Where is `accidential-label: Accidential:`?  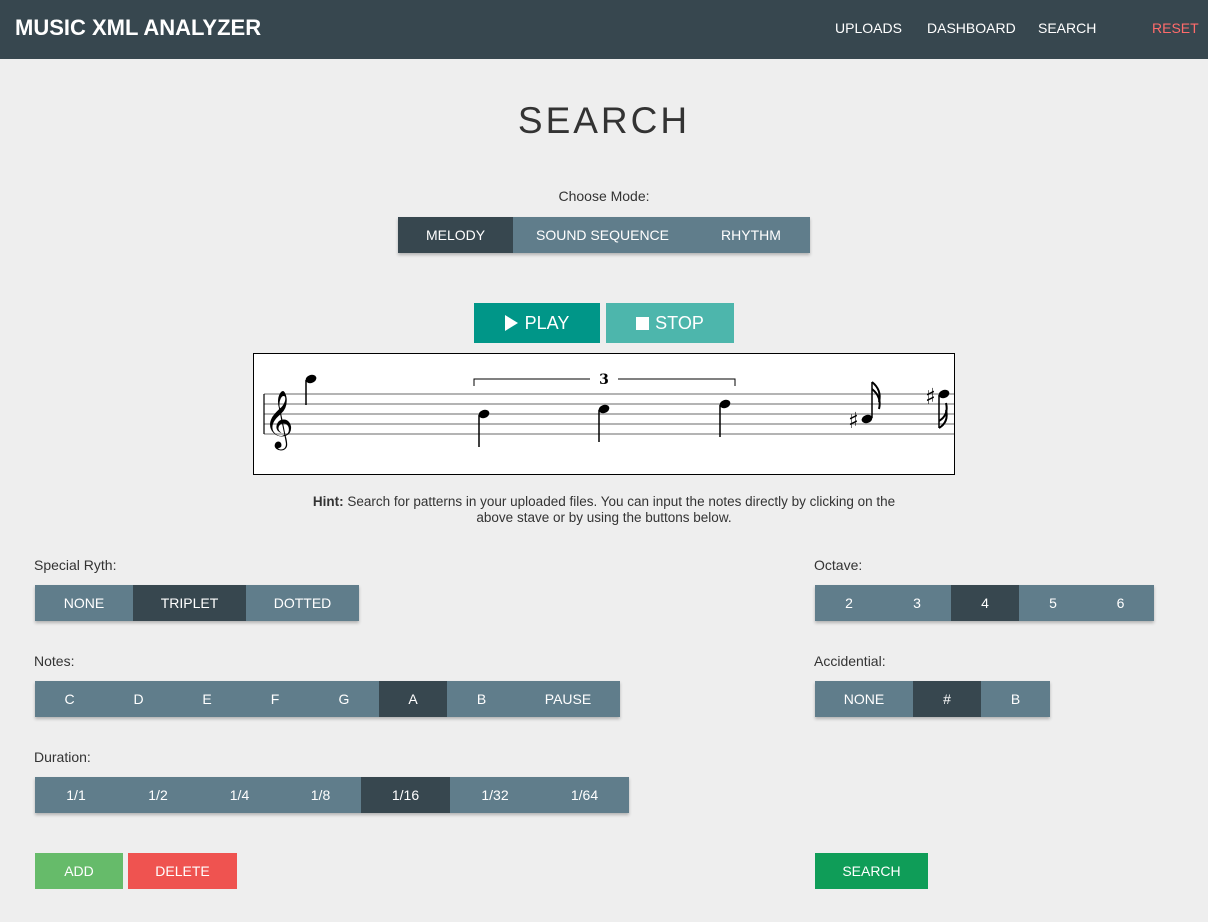
accidential-label: Accidential: is located at coordinates (850, 661).